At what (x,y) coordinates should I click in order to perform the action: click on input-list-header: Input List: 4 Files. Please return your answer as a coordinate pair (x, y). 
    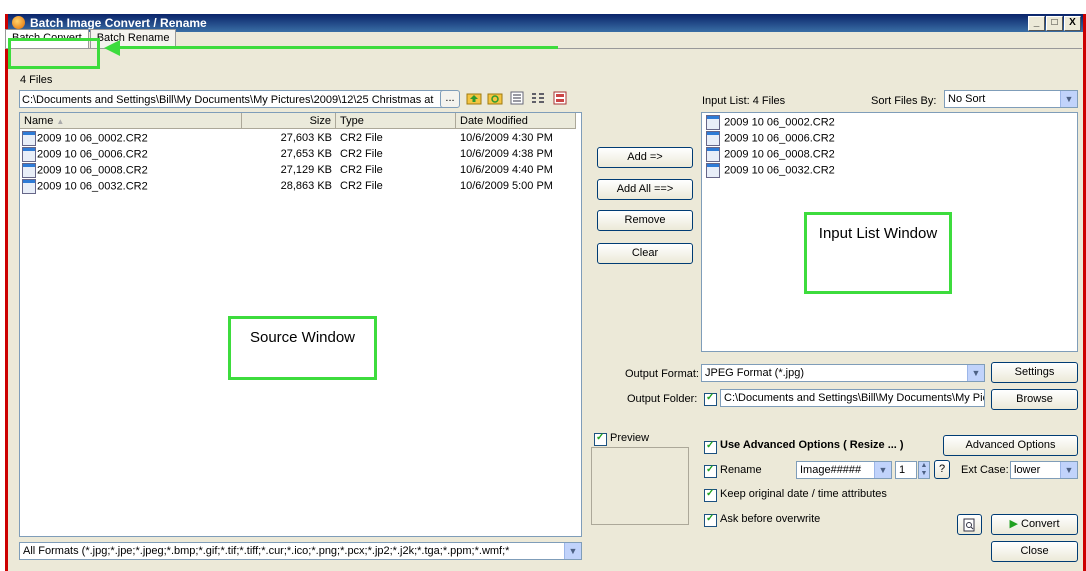
    Looking at the image, I should click on (744, 101).